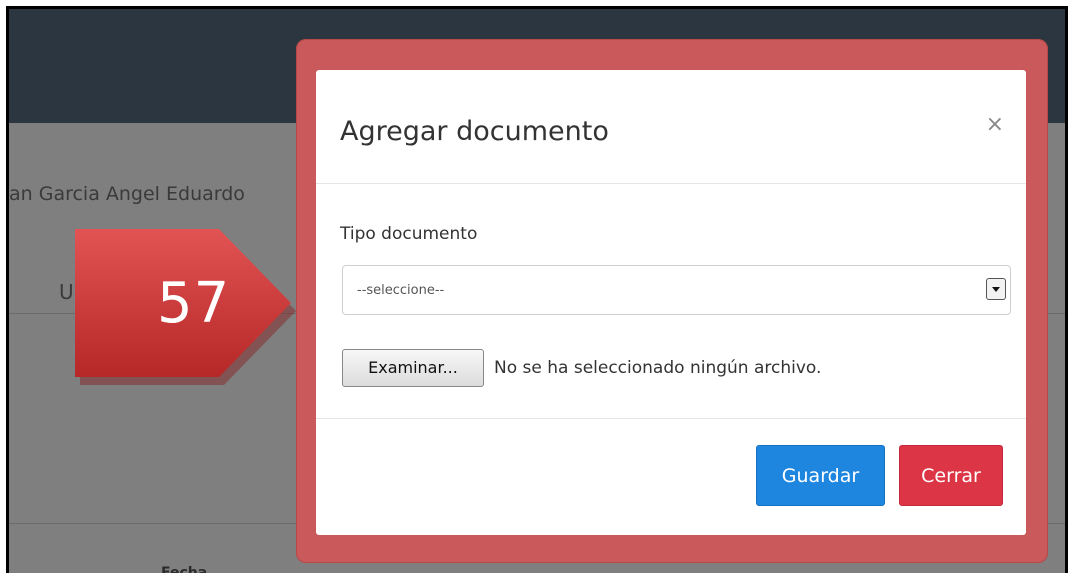 The image size is (1072, 573). I want to click on document-type-select: --seleccione--, so click(676, 290).